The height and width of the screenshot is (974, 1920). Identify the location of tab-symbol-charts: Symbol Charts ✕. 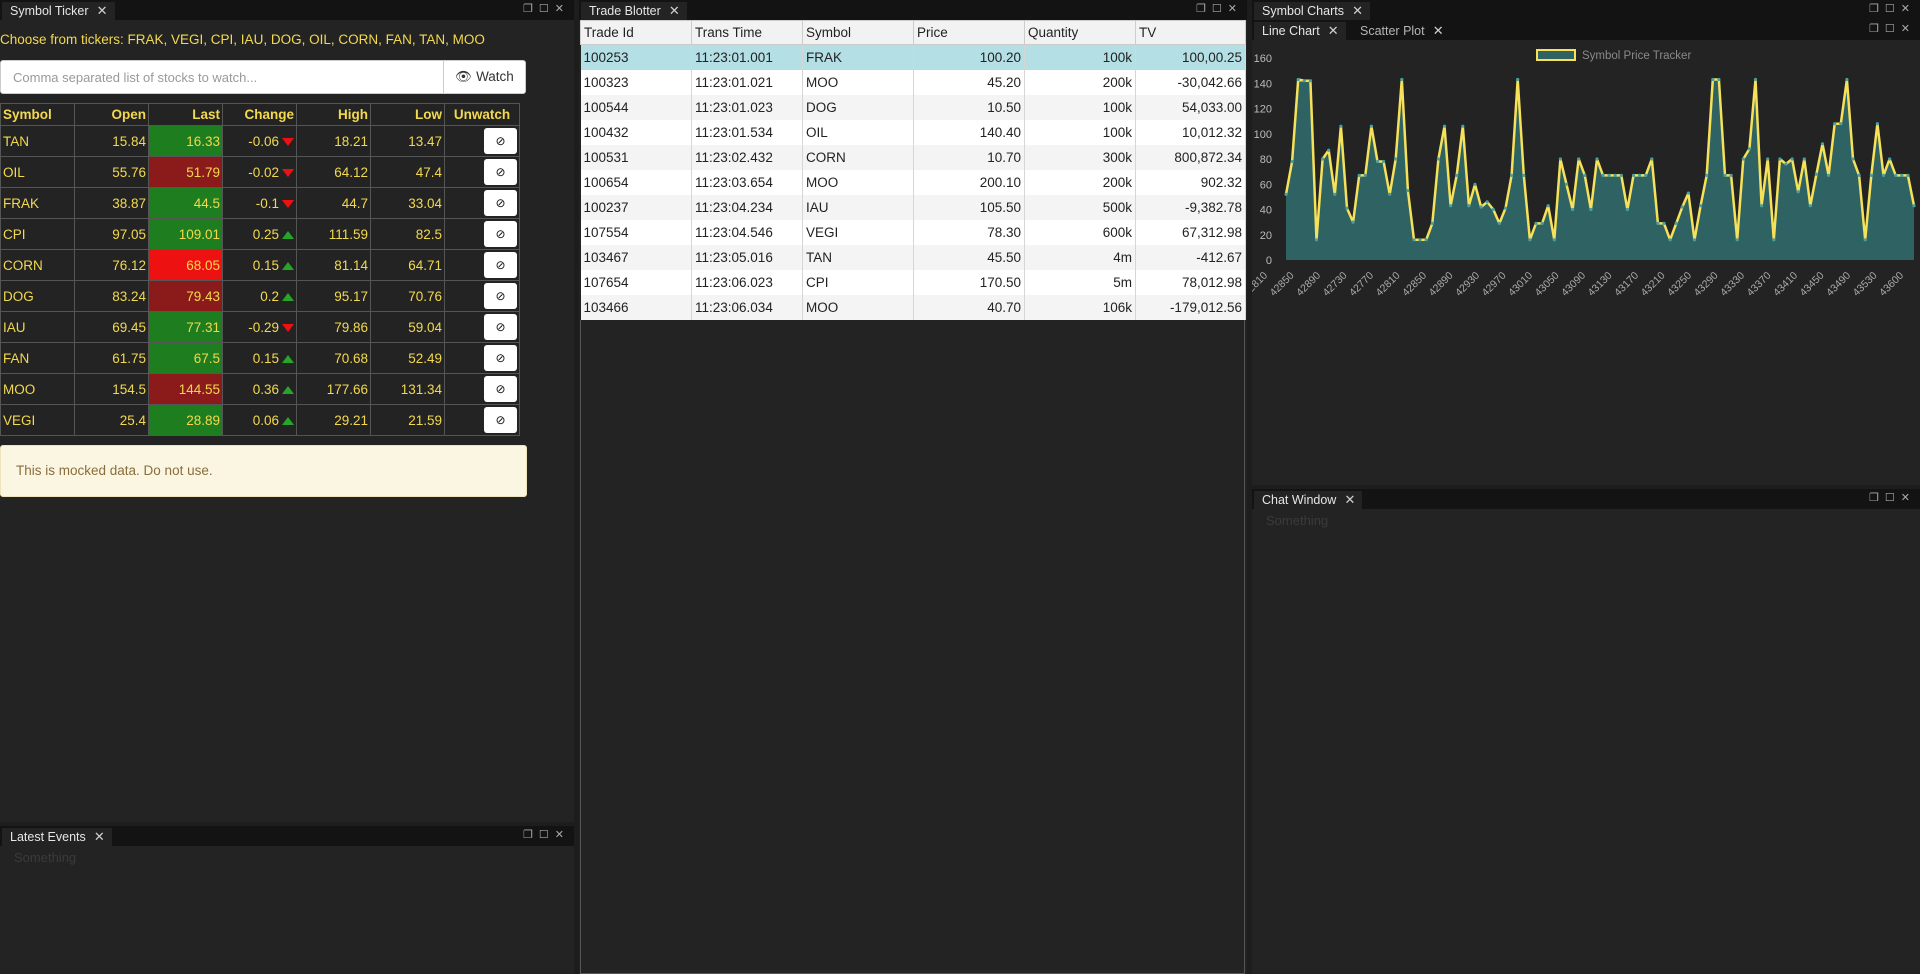
(1312, 11).